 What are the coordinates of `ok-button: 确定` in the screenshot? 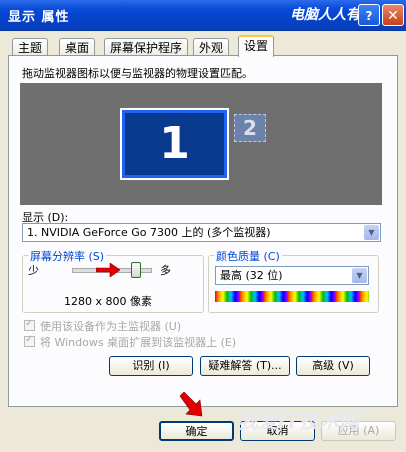 It's located at (196, 431).